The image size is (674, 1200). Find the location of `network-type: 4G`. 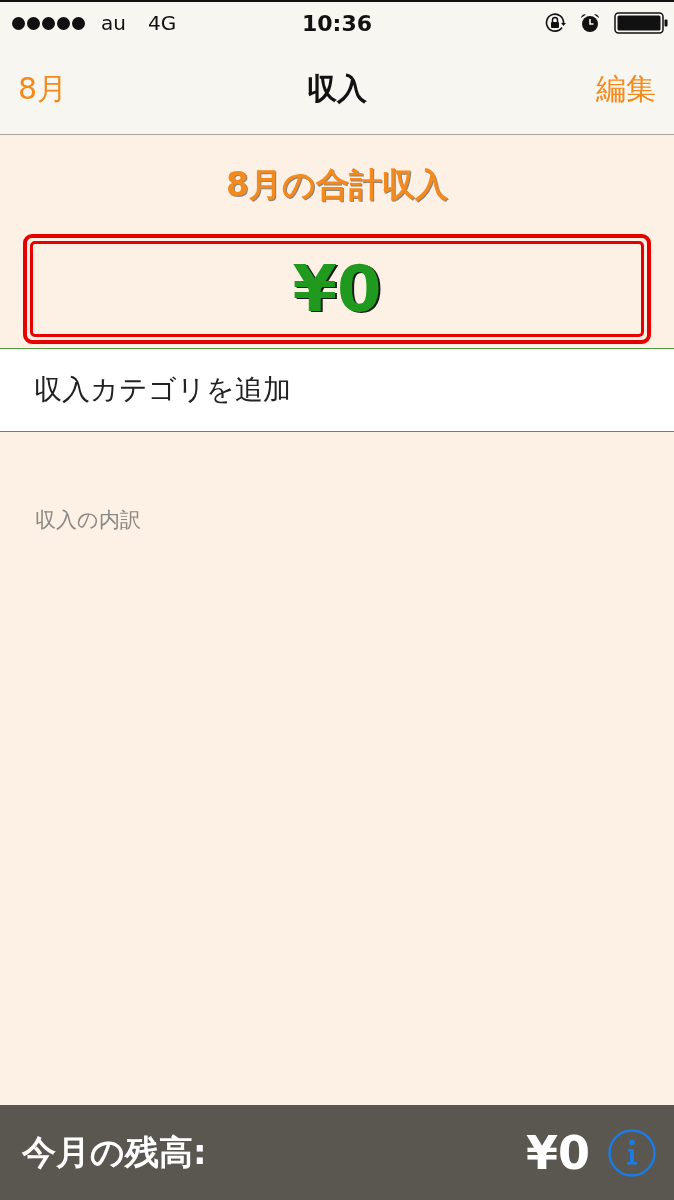

network-type: 4G is located at coordinates (162, 23).